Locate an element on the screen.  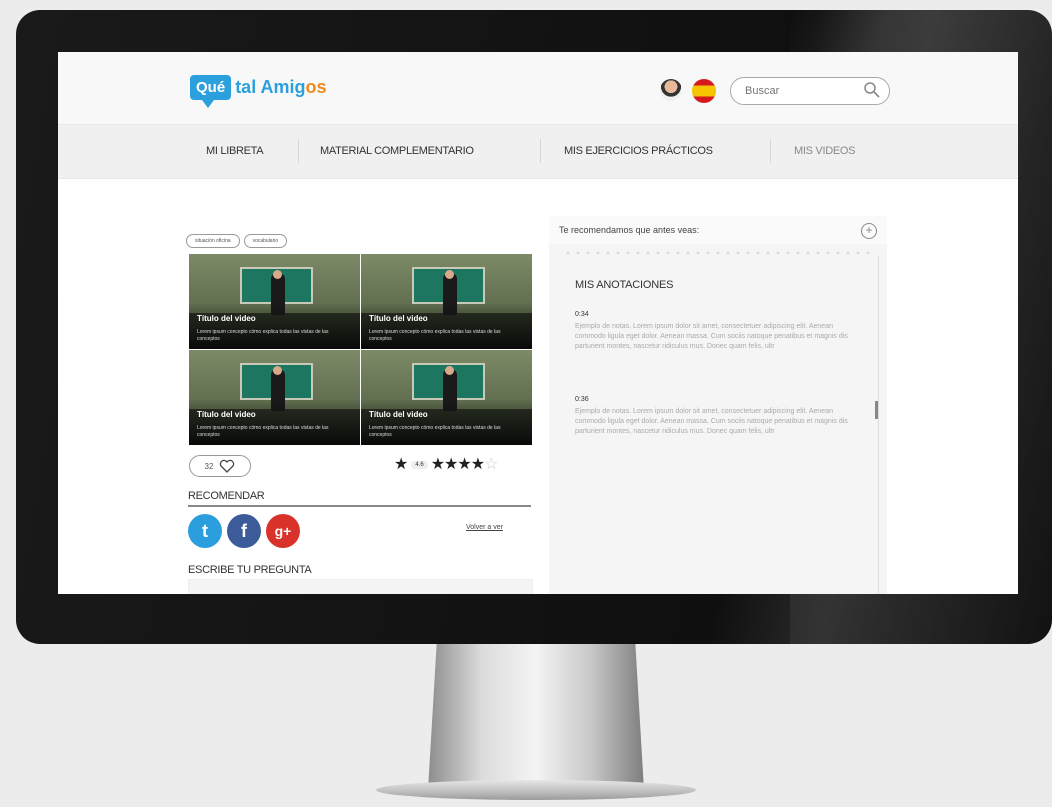
tag: situación oficina is located at coordinates (213, 241).